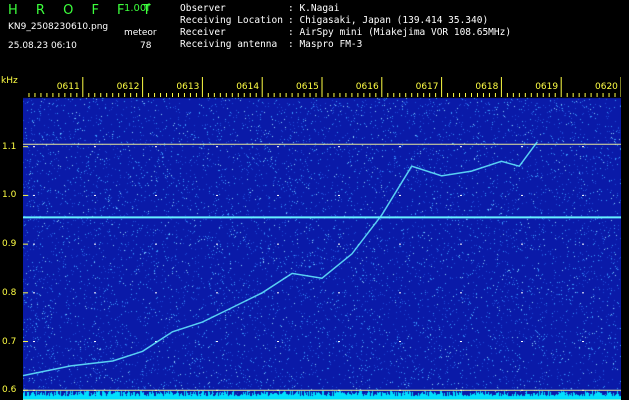  What do you see at coordinates (606, 87) in the screenshot?
I see `x-tick-label: 0620` at bounding box center [606, 87].